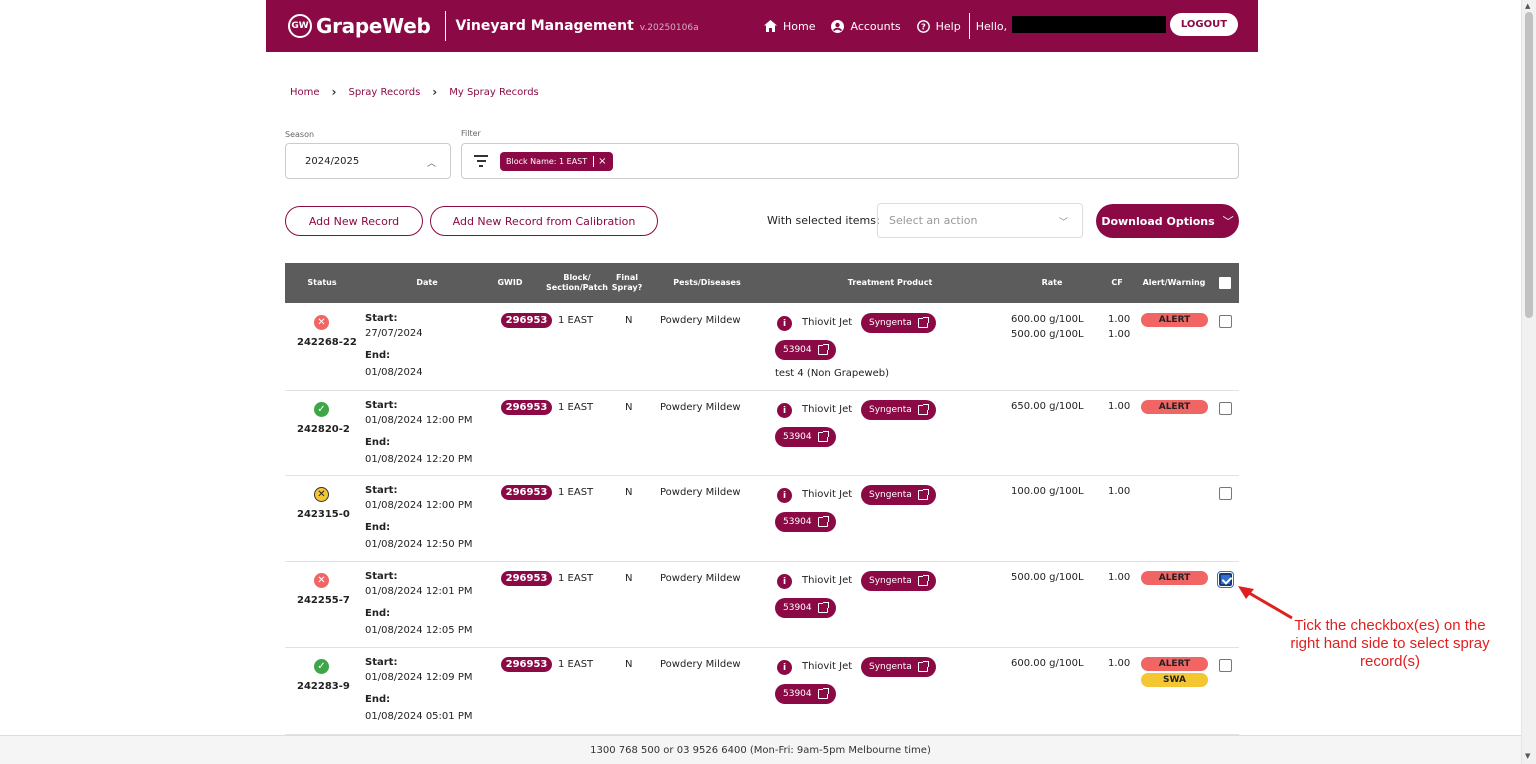  Describe the element at coordinates (823, 220) in the screenshot. I see `with-selected-label: With selected items:` at that location.